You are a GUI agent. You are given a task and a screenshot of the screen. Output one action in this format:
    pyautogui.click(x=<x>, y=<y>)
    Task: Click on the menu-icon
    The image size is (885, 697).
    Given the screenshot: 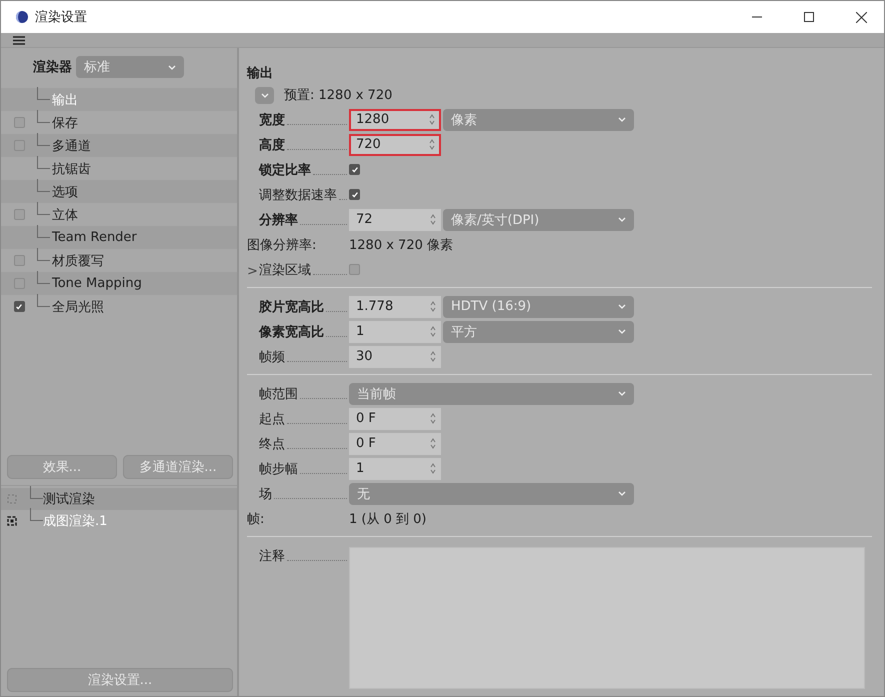 What is the action you would take?
    pyautogui.click(x=19, y=40)
    